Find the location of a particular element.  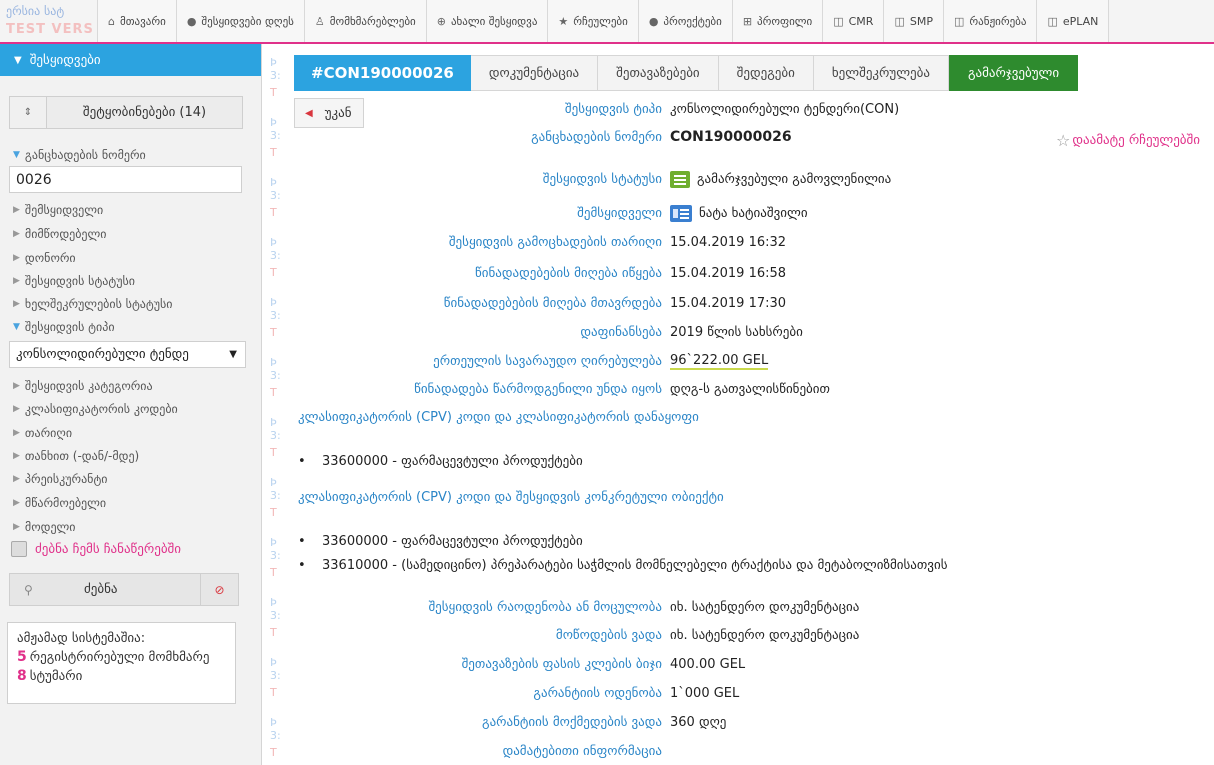

purchase-status-label: შესყიდვის სტატუსი is located at coordinates (602, 179).